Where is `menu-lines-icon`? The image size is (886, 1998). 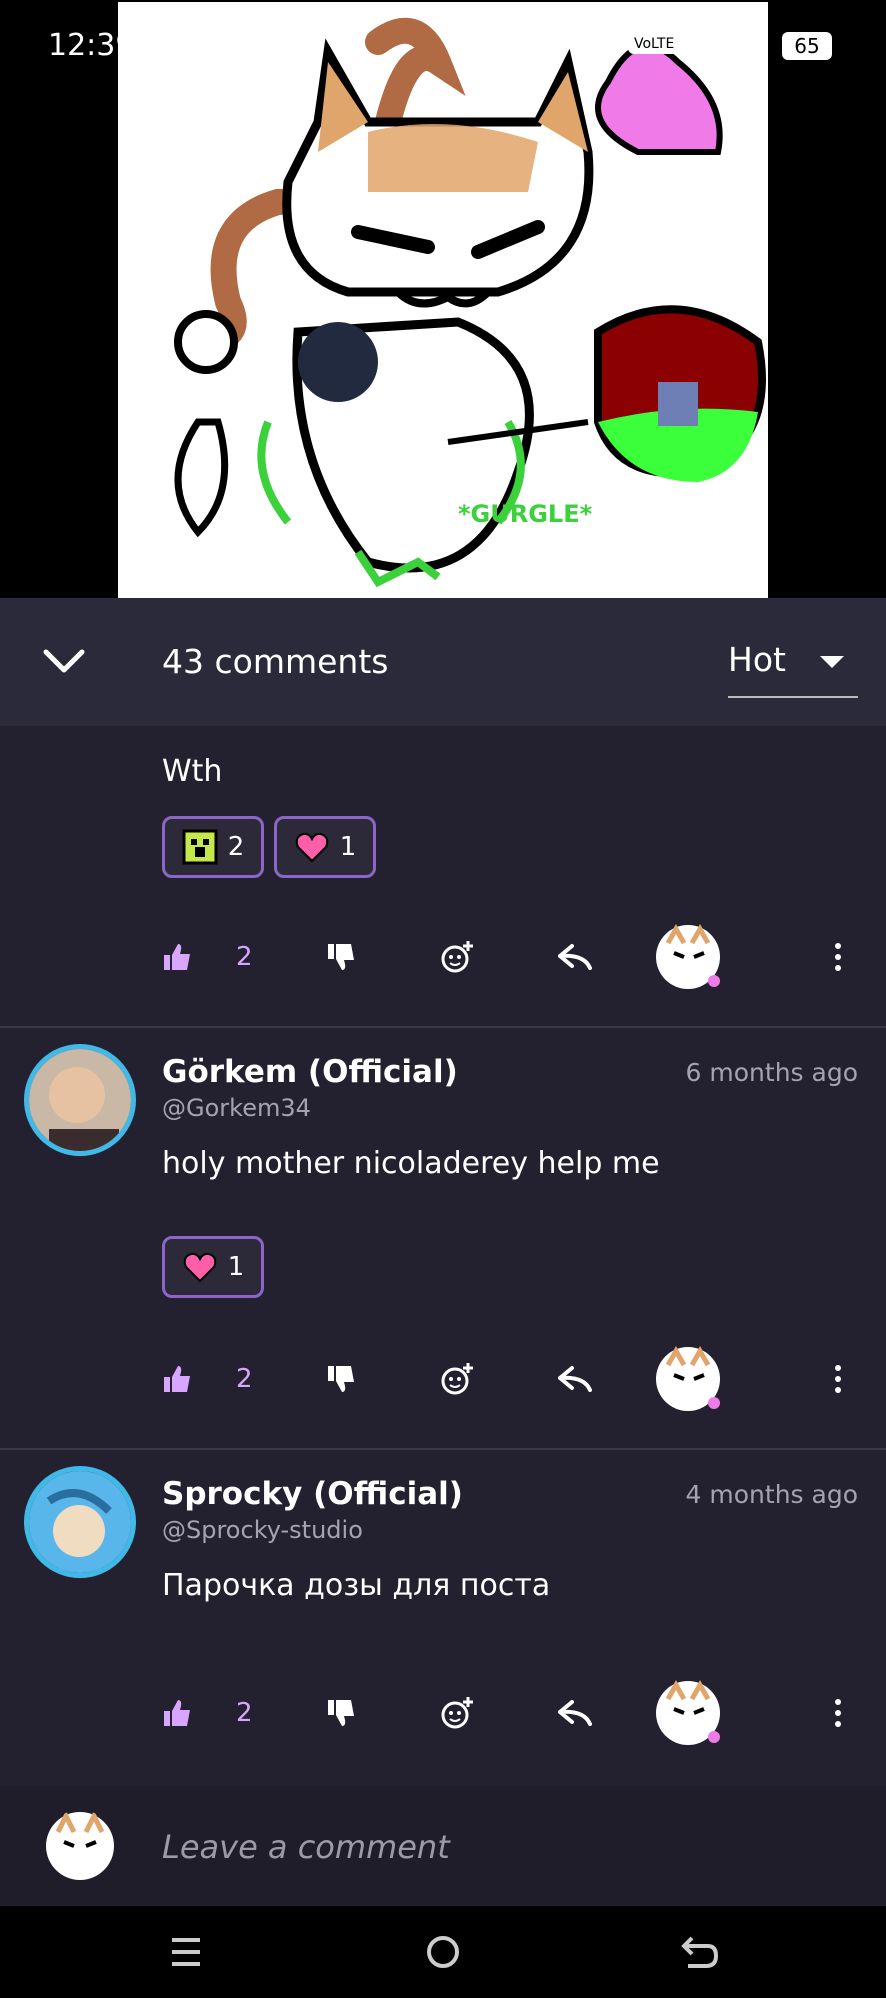
menu-lines-icon is located at coordinates (186, 1952).